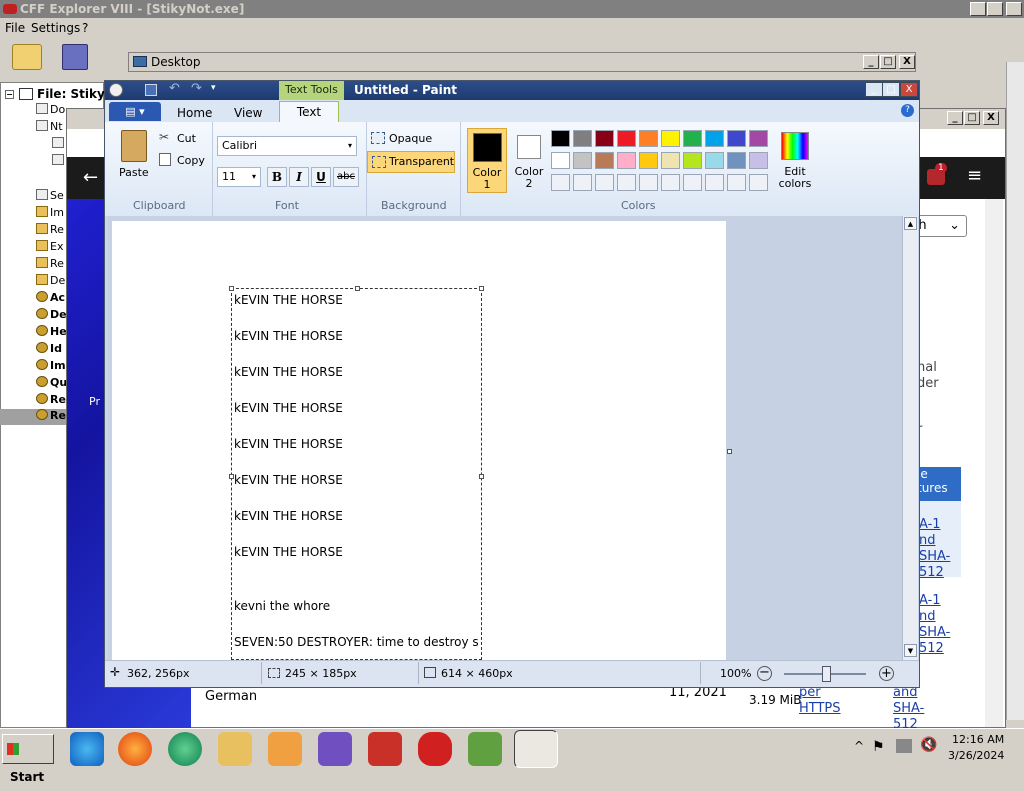 The width and height of the screenshot is (1024, 791). What do you see at coordinates (116, 90) in the screenshot?
I see `paint-app-icon` at bounding box center [116, 90].